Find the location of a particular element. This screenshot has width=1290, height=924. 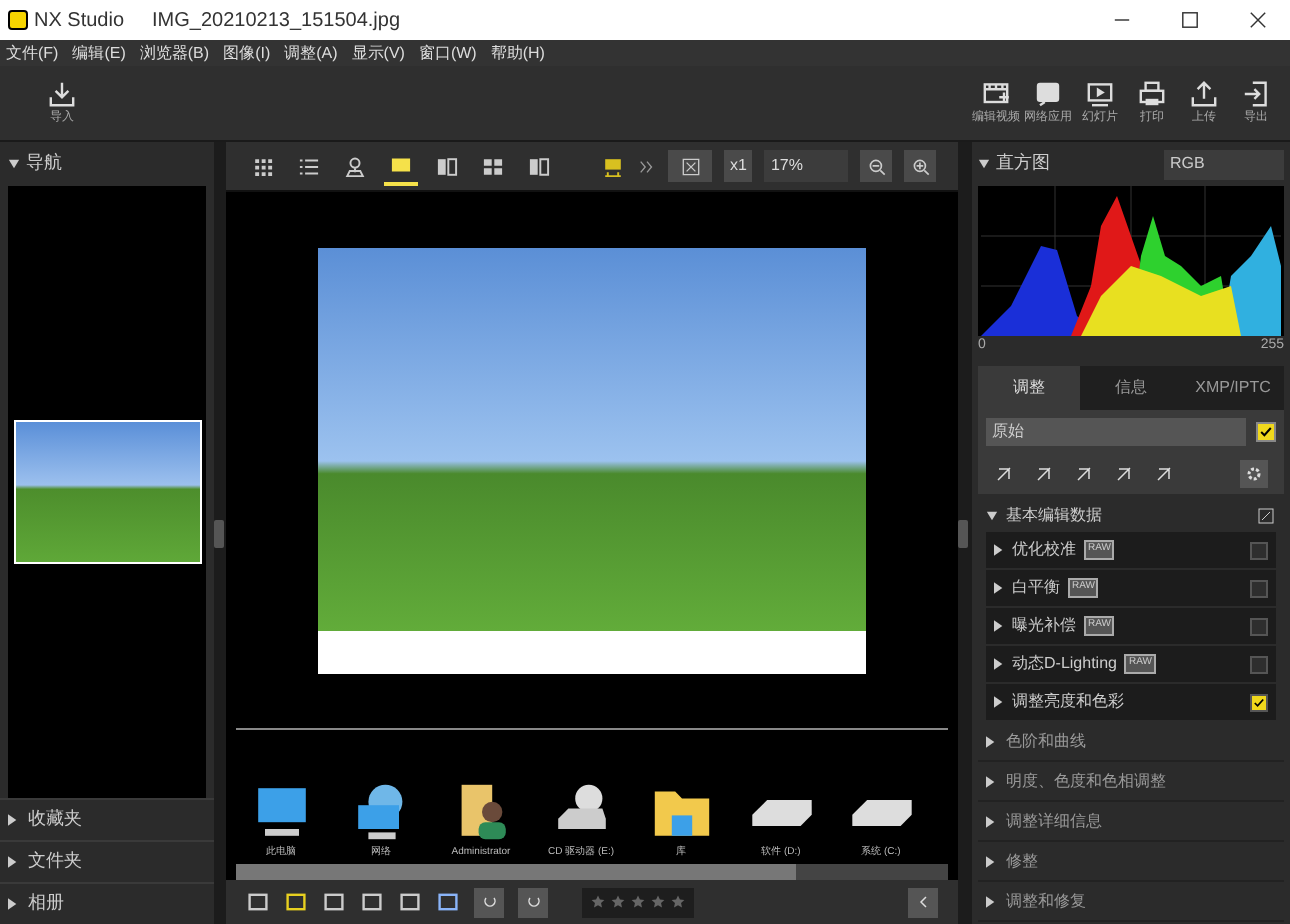

upload-icon is located at coordinates (1204, 94).